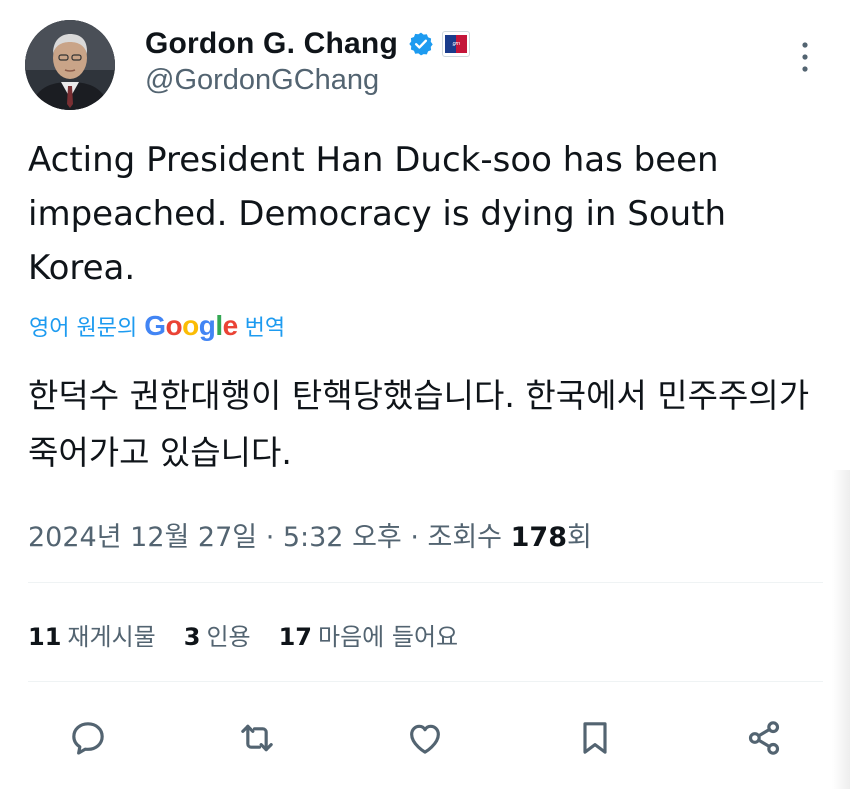 This screenshot has height=789, width=850. What do you see at coordinates (217, 634) in the screenshot?
I see `quotes-stat: 3 인용` at bounding box center [217, 634].